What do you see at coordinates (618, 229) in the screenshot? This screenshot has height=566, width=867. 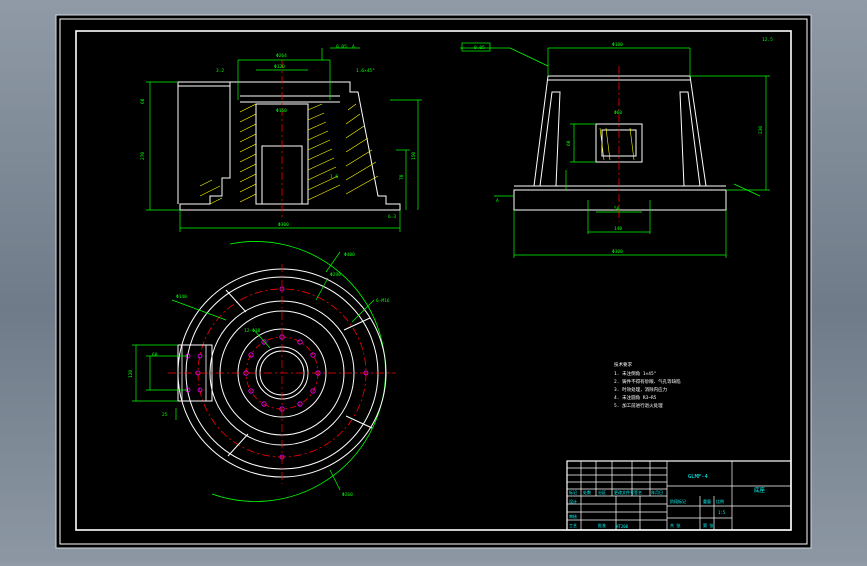 I see `dim-side-base-inner: 140` at bounding box center [618, 229].